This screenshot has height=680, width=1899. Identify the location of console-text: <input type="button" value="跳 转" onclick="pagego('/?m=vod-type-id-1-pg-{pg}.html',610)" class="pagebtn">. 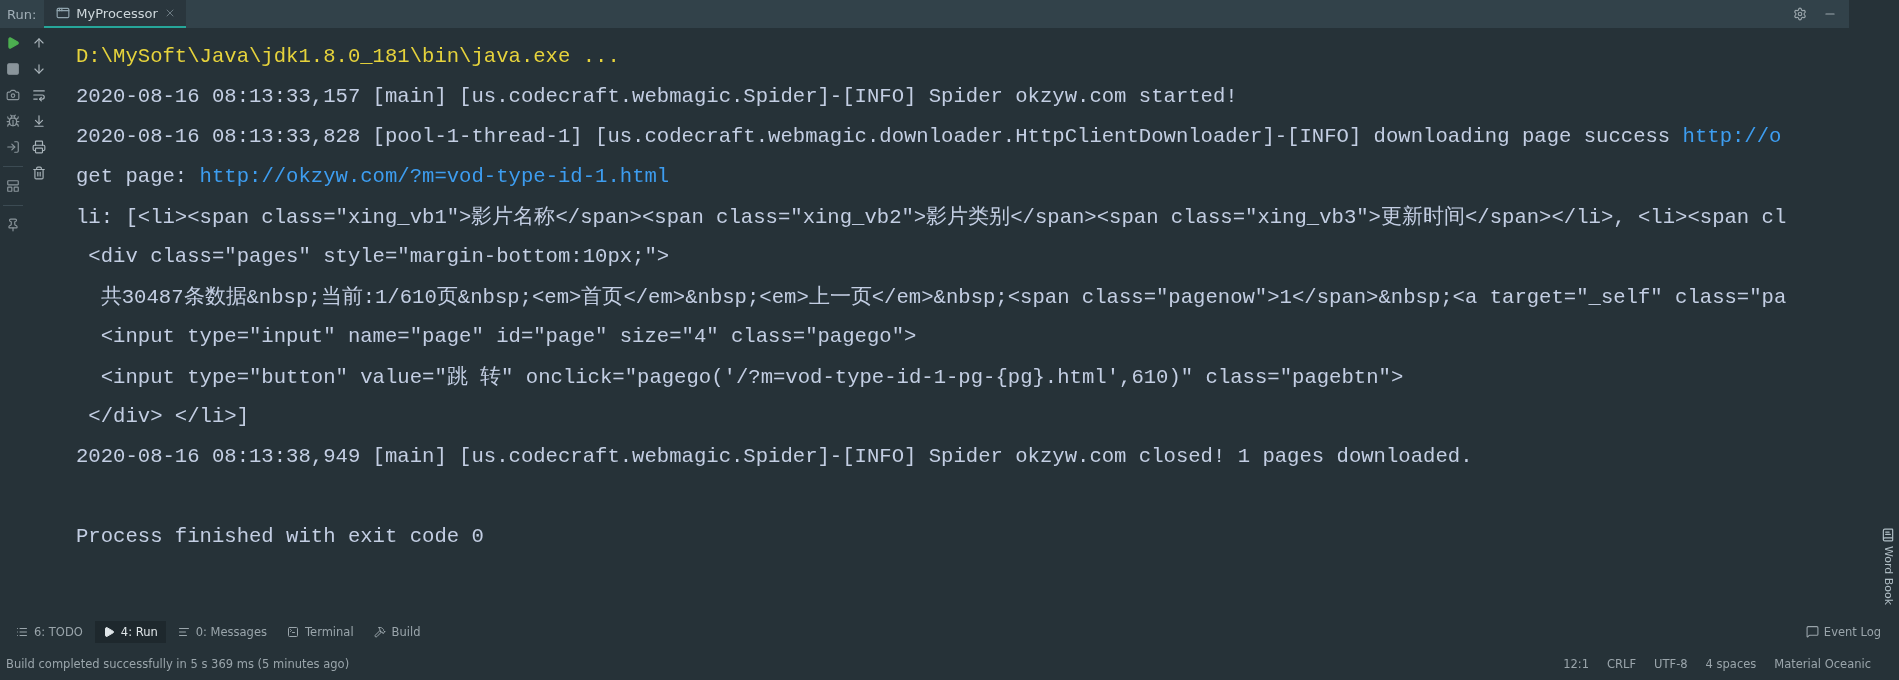
(751, 377).